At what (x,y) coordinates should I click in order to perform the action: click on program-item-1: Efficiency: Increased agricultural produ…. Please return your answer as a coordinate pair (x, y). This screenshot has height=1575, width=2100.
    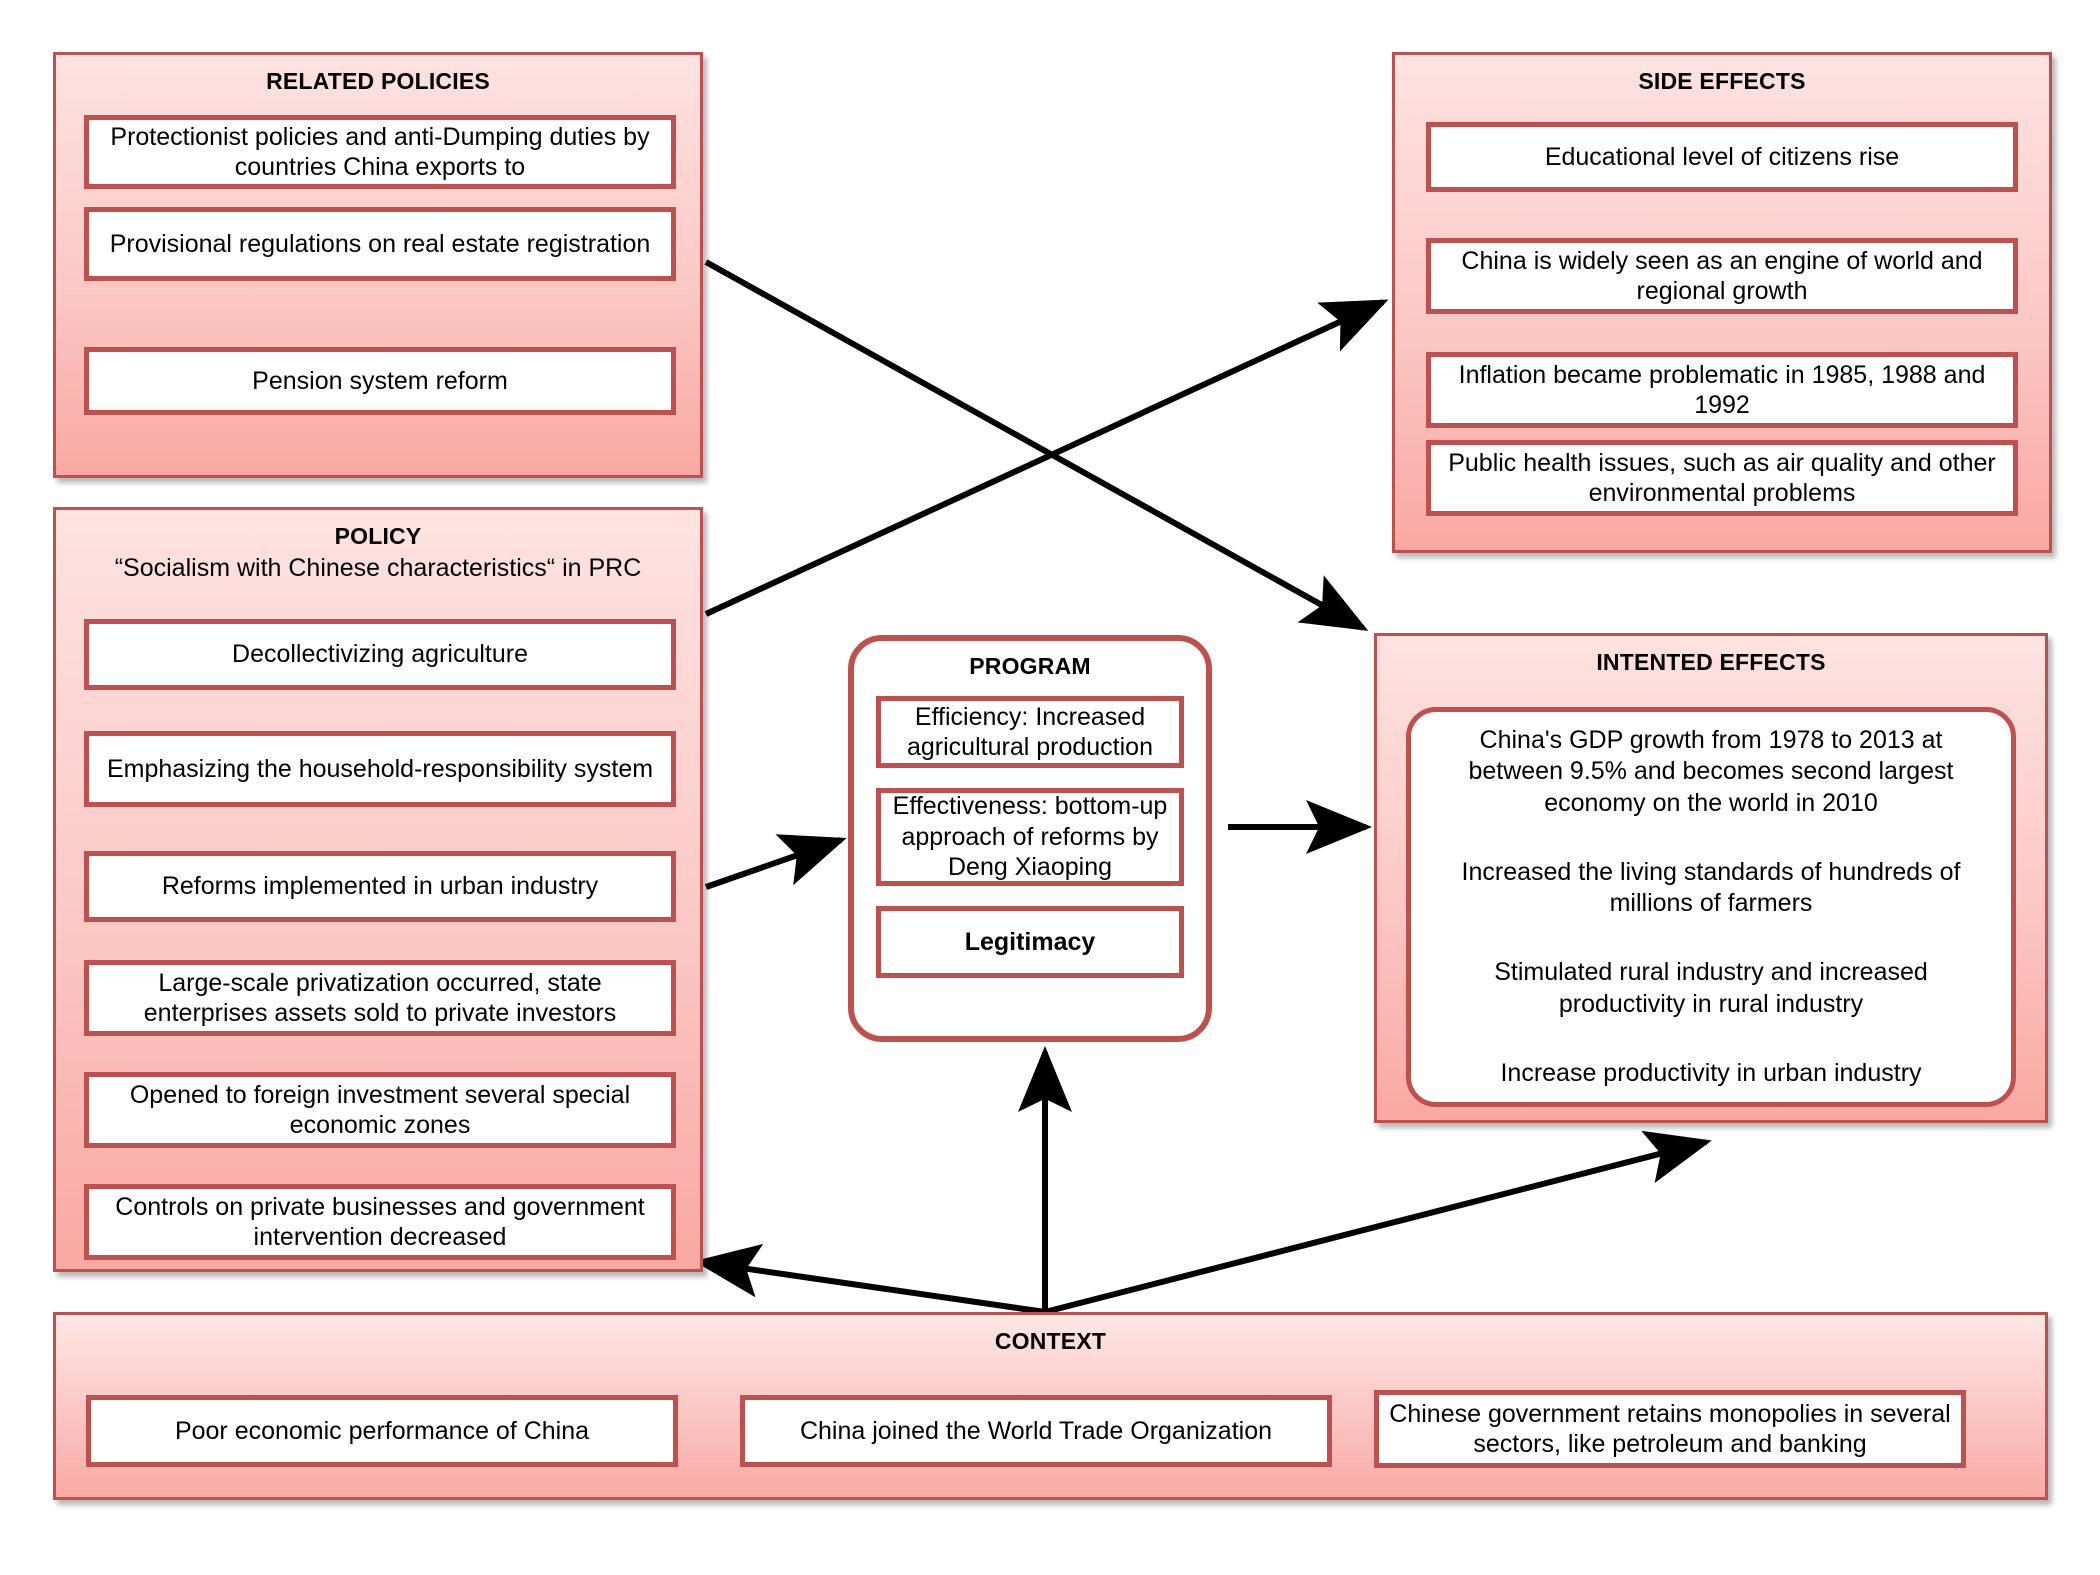
    Looking at the image, I should click on (1030, 732).